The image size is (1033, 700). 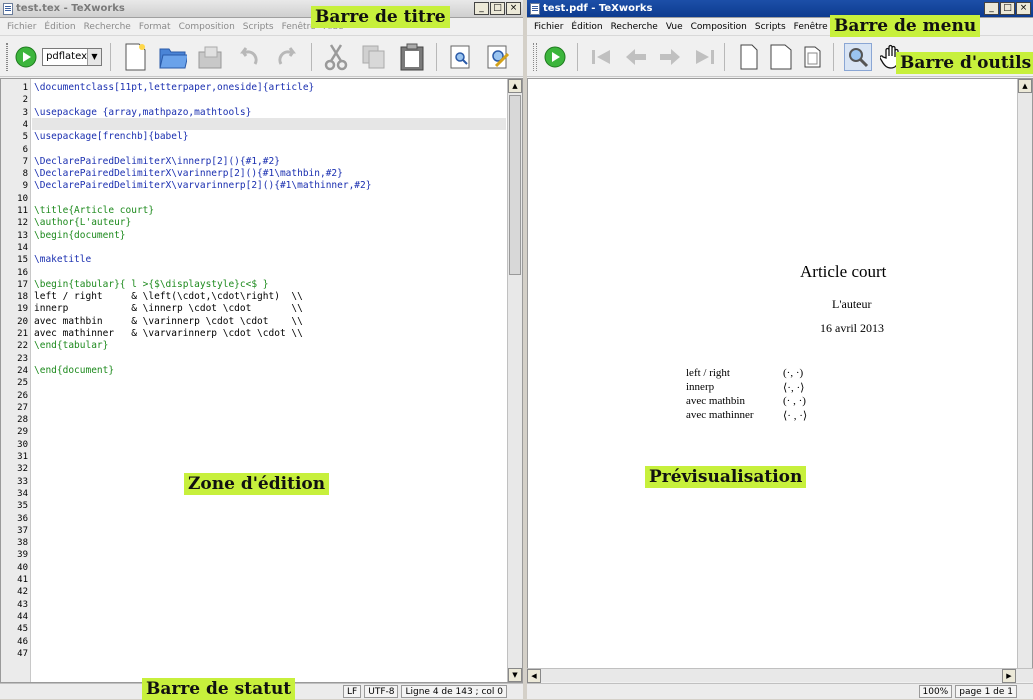 I want to click on save-button, so click(x=211, y=57).